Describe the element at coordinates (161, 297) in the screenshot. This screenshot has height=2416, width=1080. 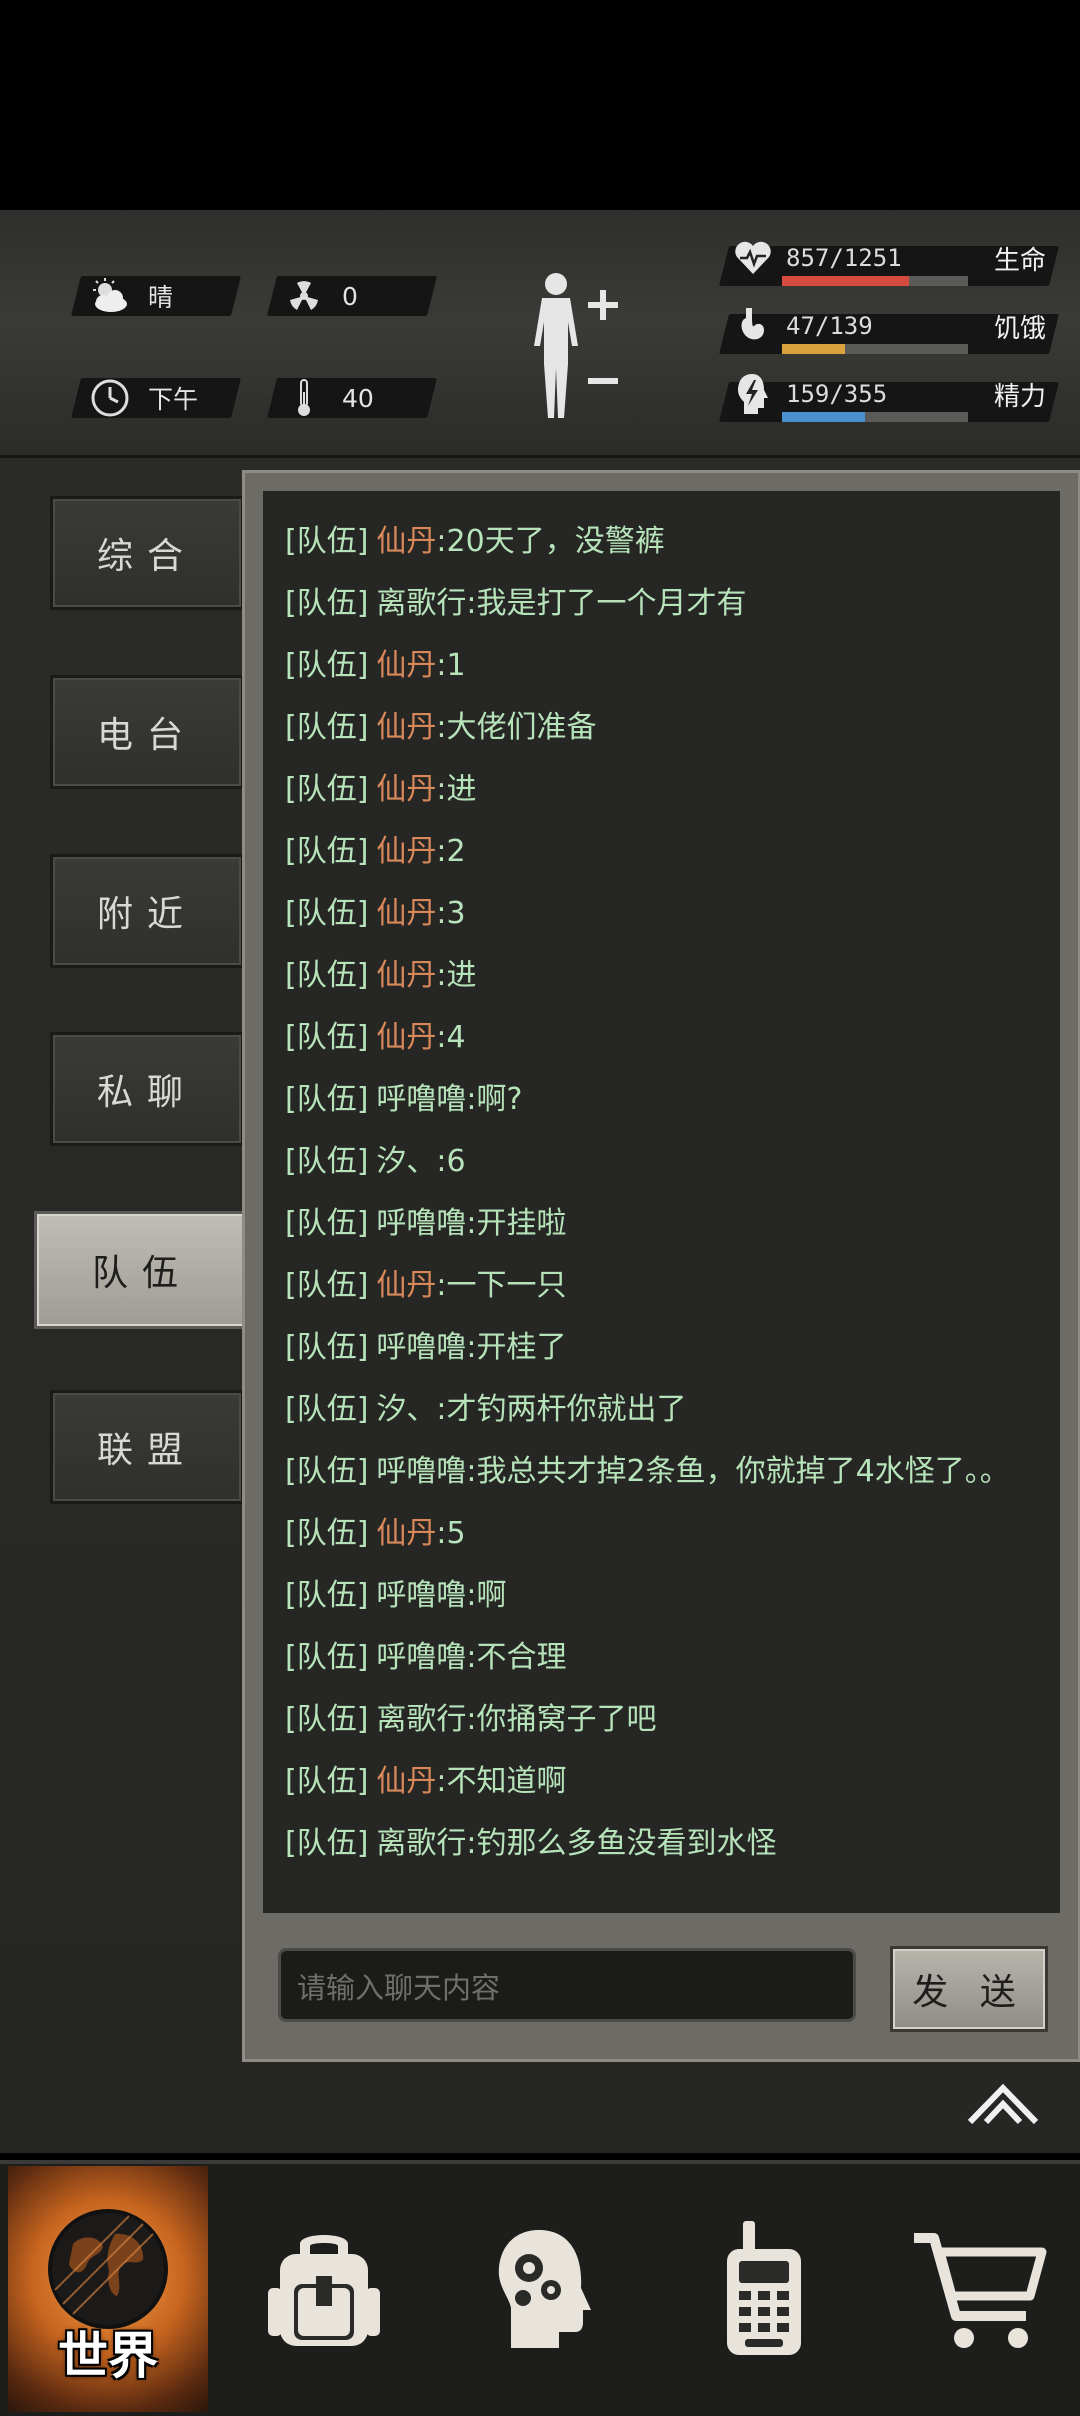
I see `weather-text: 晴` at that location.